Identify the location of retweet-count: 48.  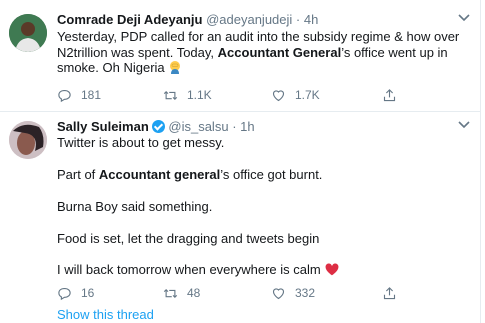
(194, 293).